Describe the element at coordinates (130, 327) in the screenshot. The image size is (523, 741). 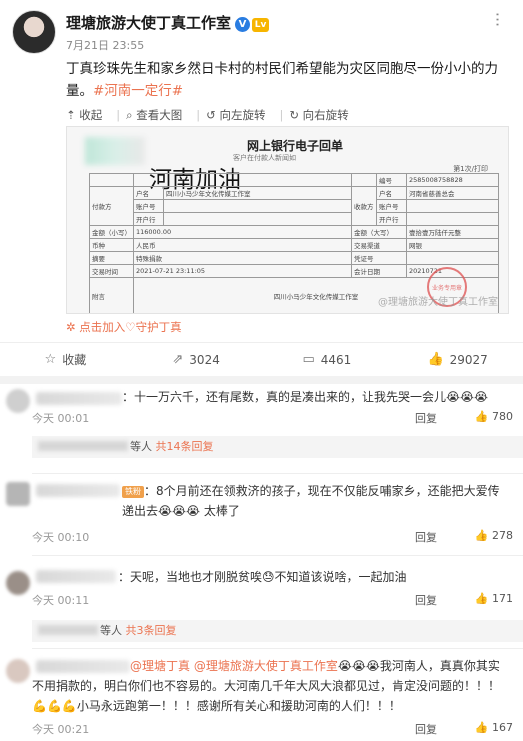
I see `join-guard-label: 点击加入♡守护丁真` at that location.